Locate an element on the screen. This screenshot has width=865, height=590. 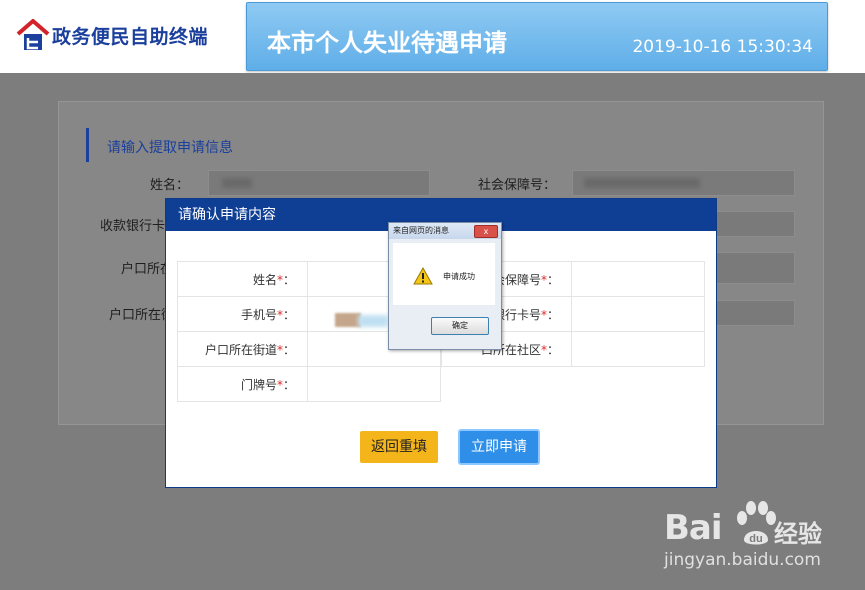
form-heading: 请输入提取申请信息 is located at coordinates (159, 145).